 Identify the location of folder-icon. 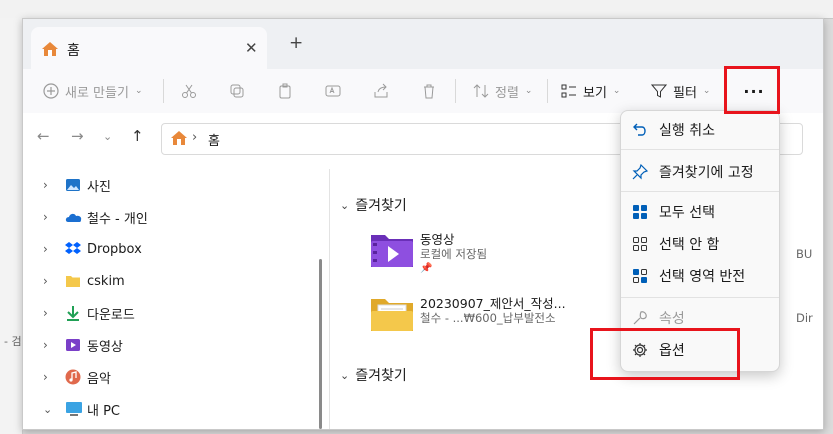
(73, 281).